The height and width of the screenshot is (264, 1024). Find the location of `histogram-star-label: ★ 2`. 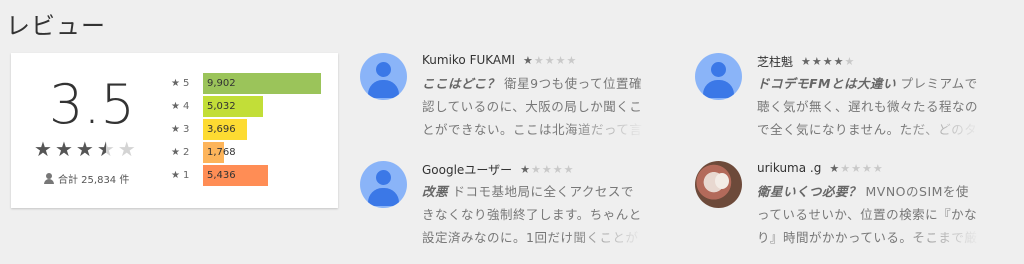

histogram-star-label: ★ 2 is located at coordinates (186, 152).